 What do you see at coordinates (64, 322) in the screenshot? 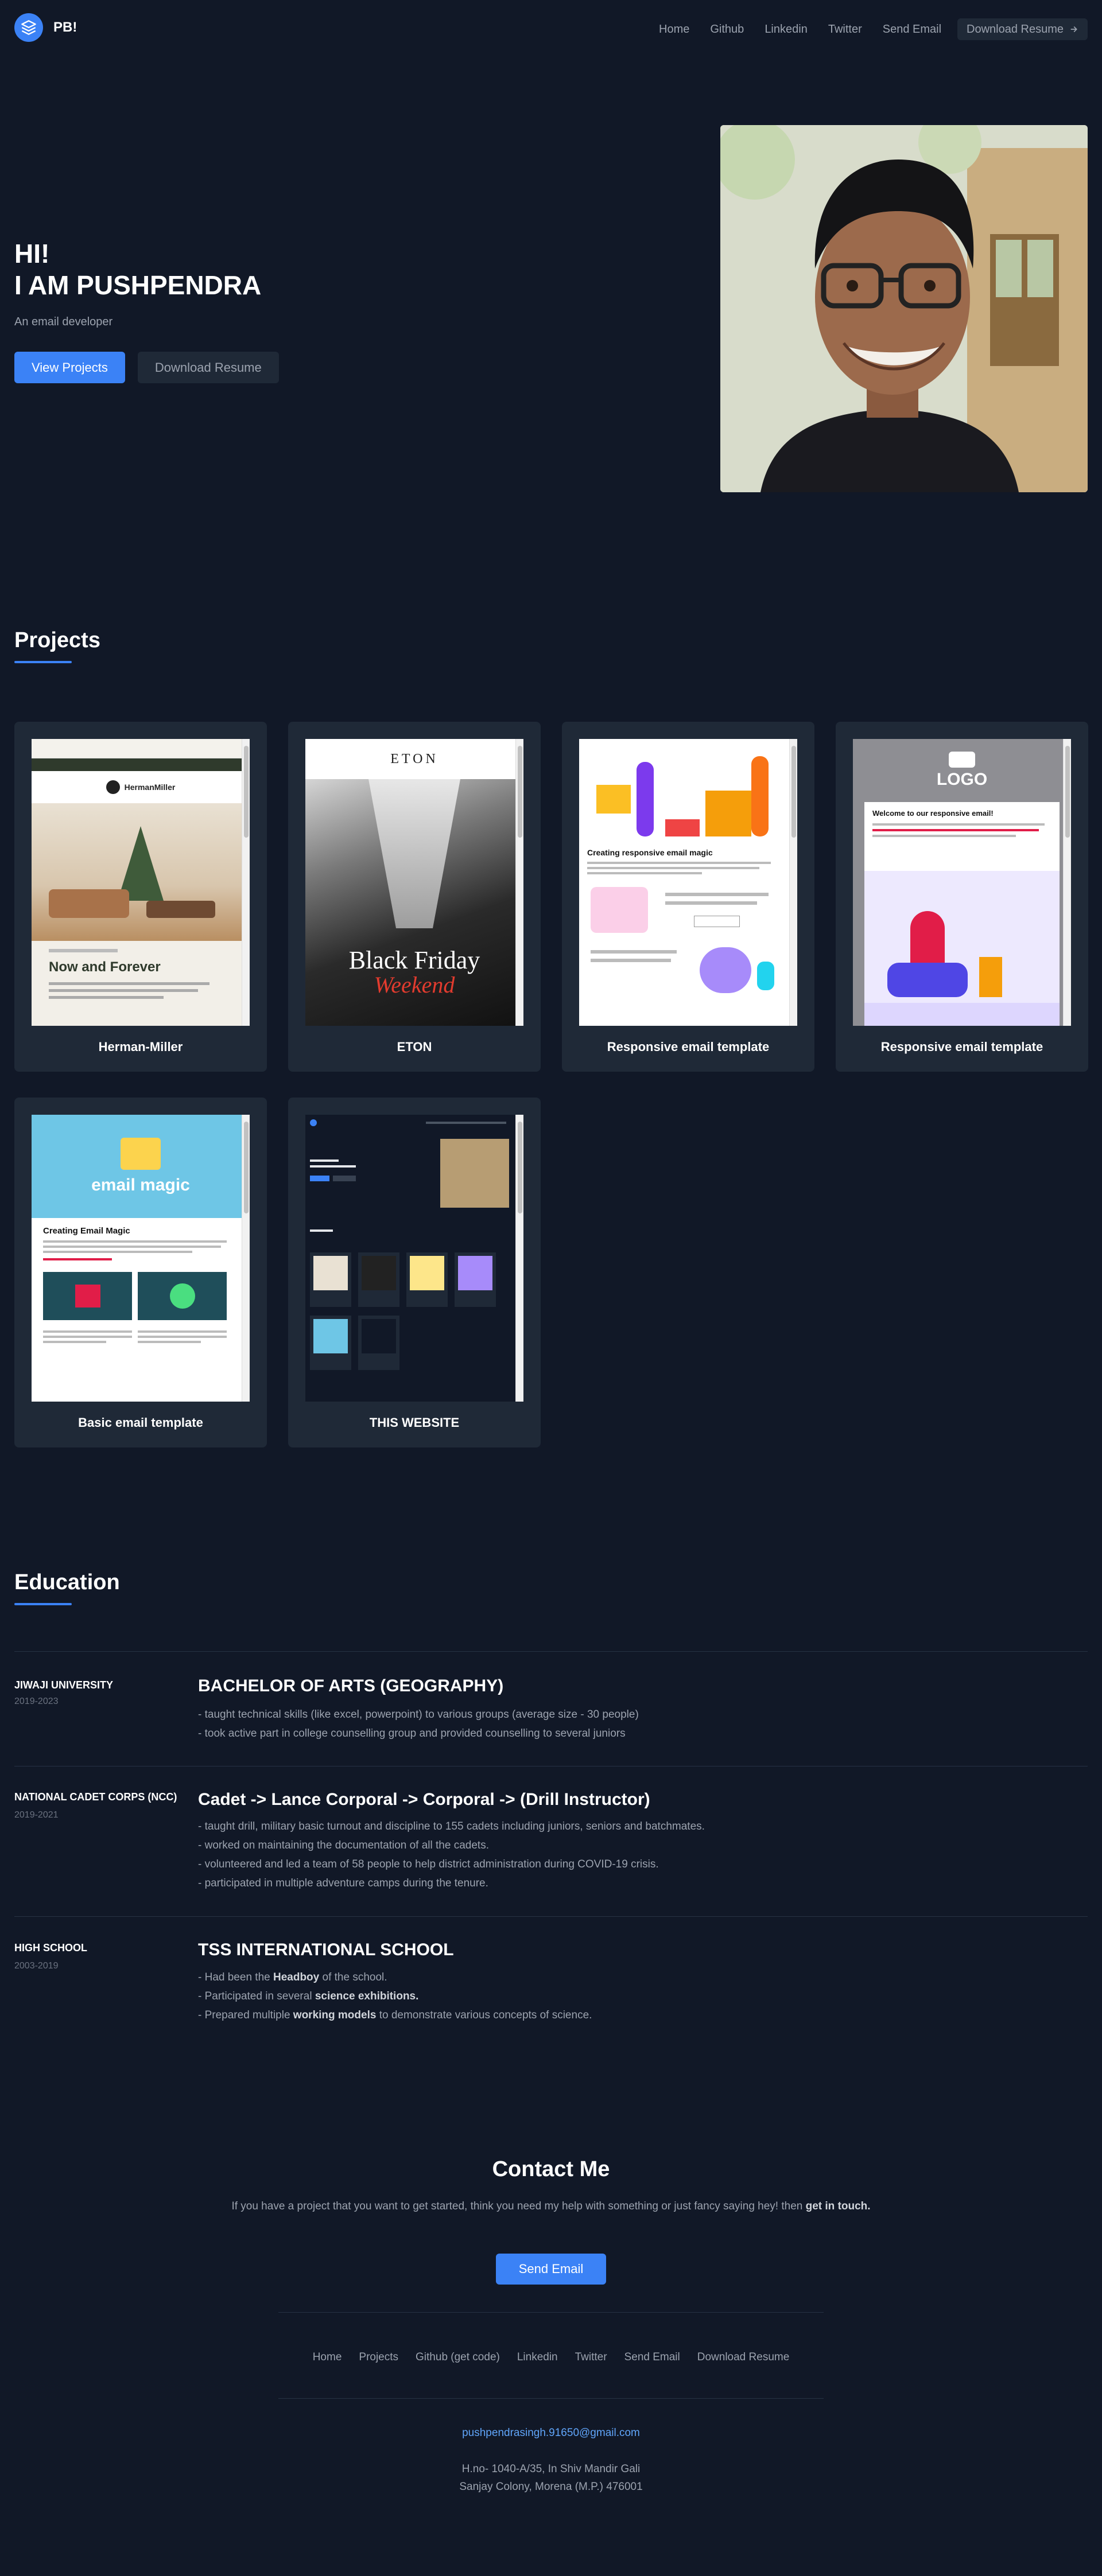
I see `hero-subtitle: An email developer` at bounding box center [64, 322].